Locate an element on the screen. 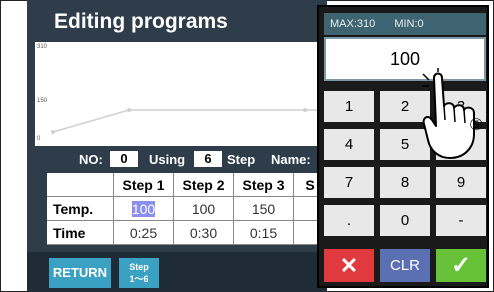  profile-line is located at coordinates (189, 121).